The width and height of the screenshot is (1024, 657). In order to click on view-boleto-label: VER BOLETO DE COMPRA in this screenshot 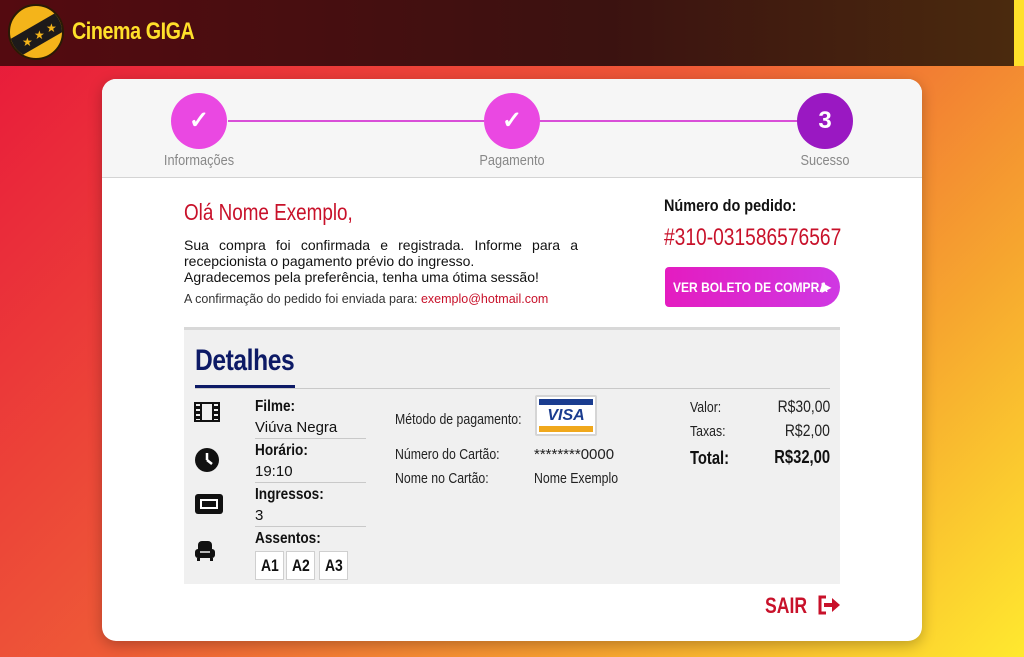, I will do `click(750, 287)`.